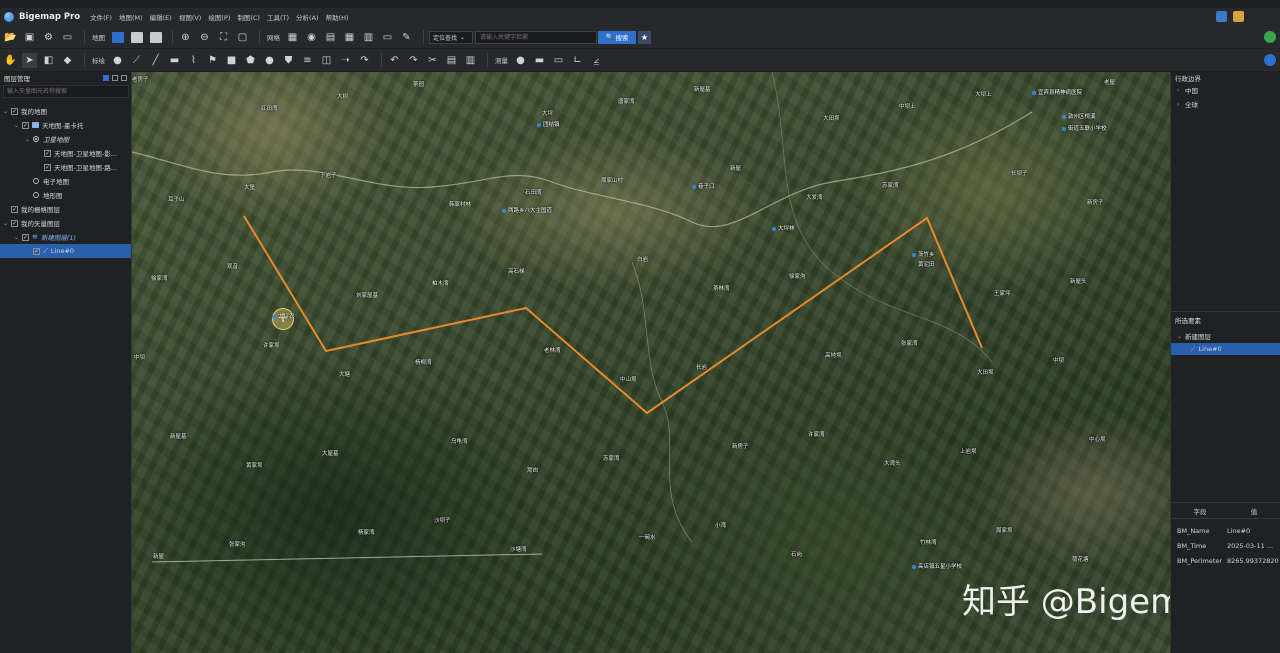  What do you see at coordinates (65, 223) in the screenshot?
I see `layer-tree-item: ⌄ ✓ 我的矢量图层` at bounding box center [65, 223].